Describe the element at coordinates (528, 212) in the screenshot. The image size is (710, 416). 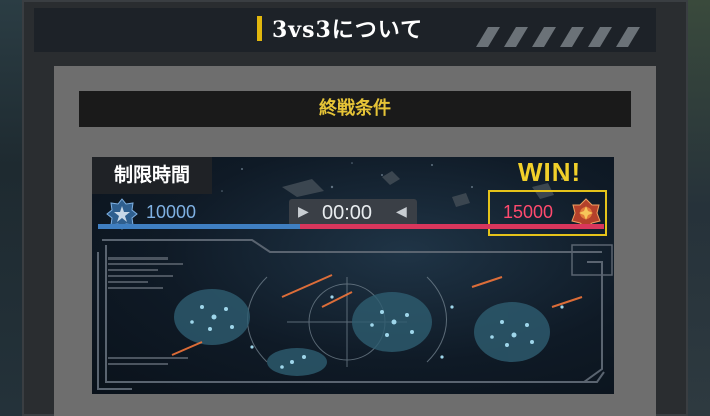
I see `red-team-score: 15000` at that location.